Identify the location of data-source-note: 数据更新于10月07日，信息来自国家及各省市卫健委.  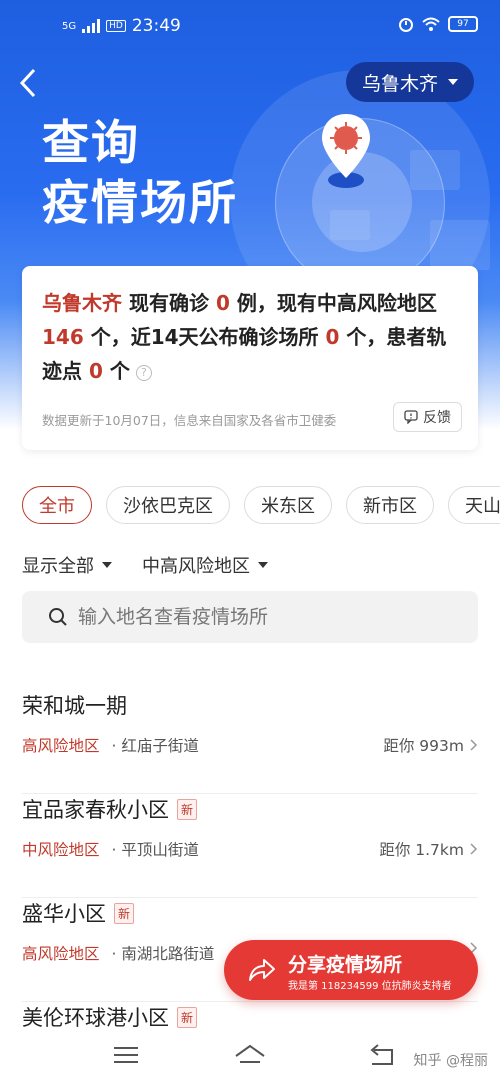
(189, 420).